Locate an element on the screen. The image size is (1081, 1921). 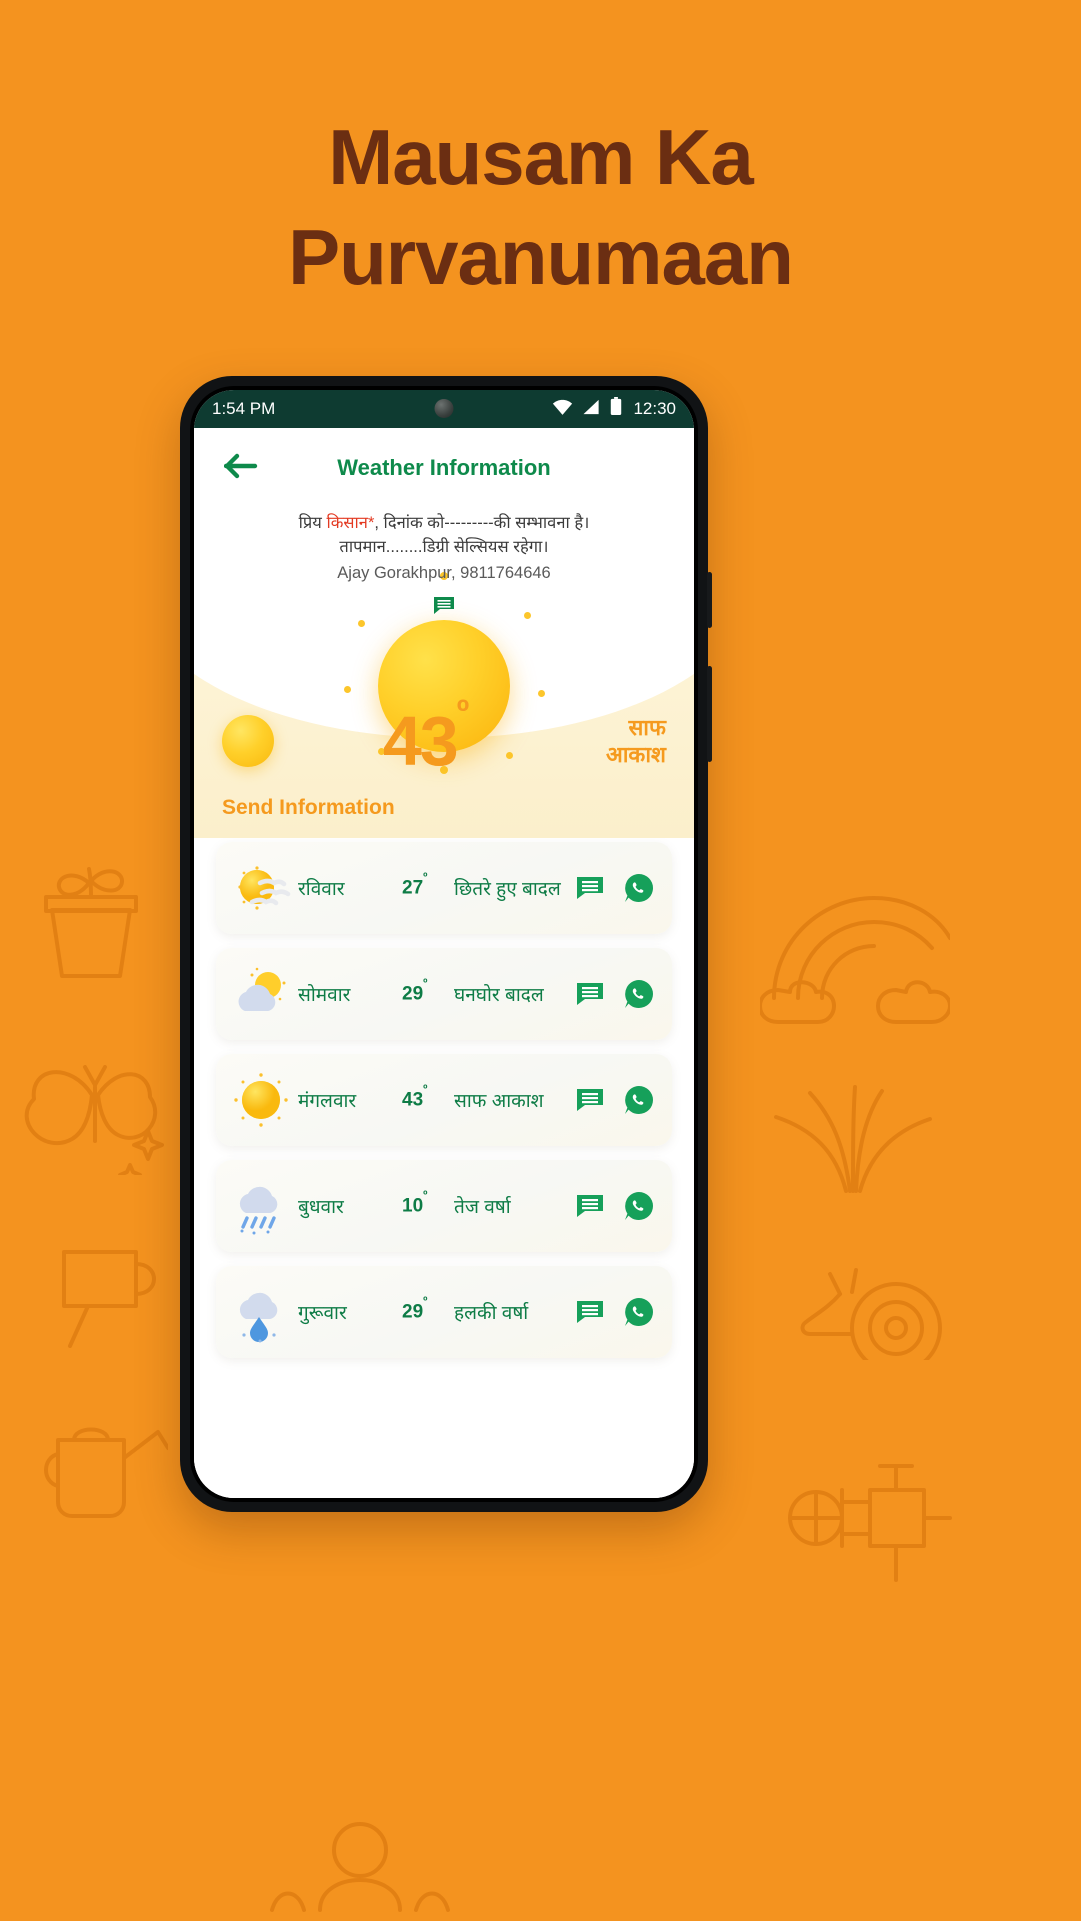
tap-doodle is located at coordinates (870, 1523).